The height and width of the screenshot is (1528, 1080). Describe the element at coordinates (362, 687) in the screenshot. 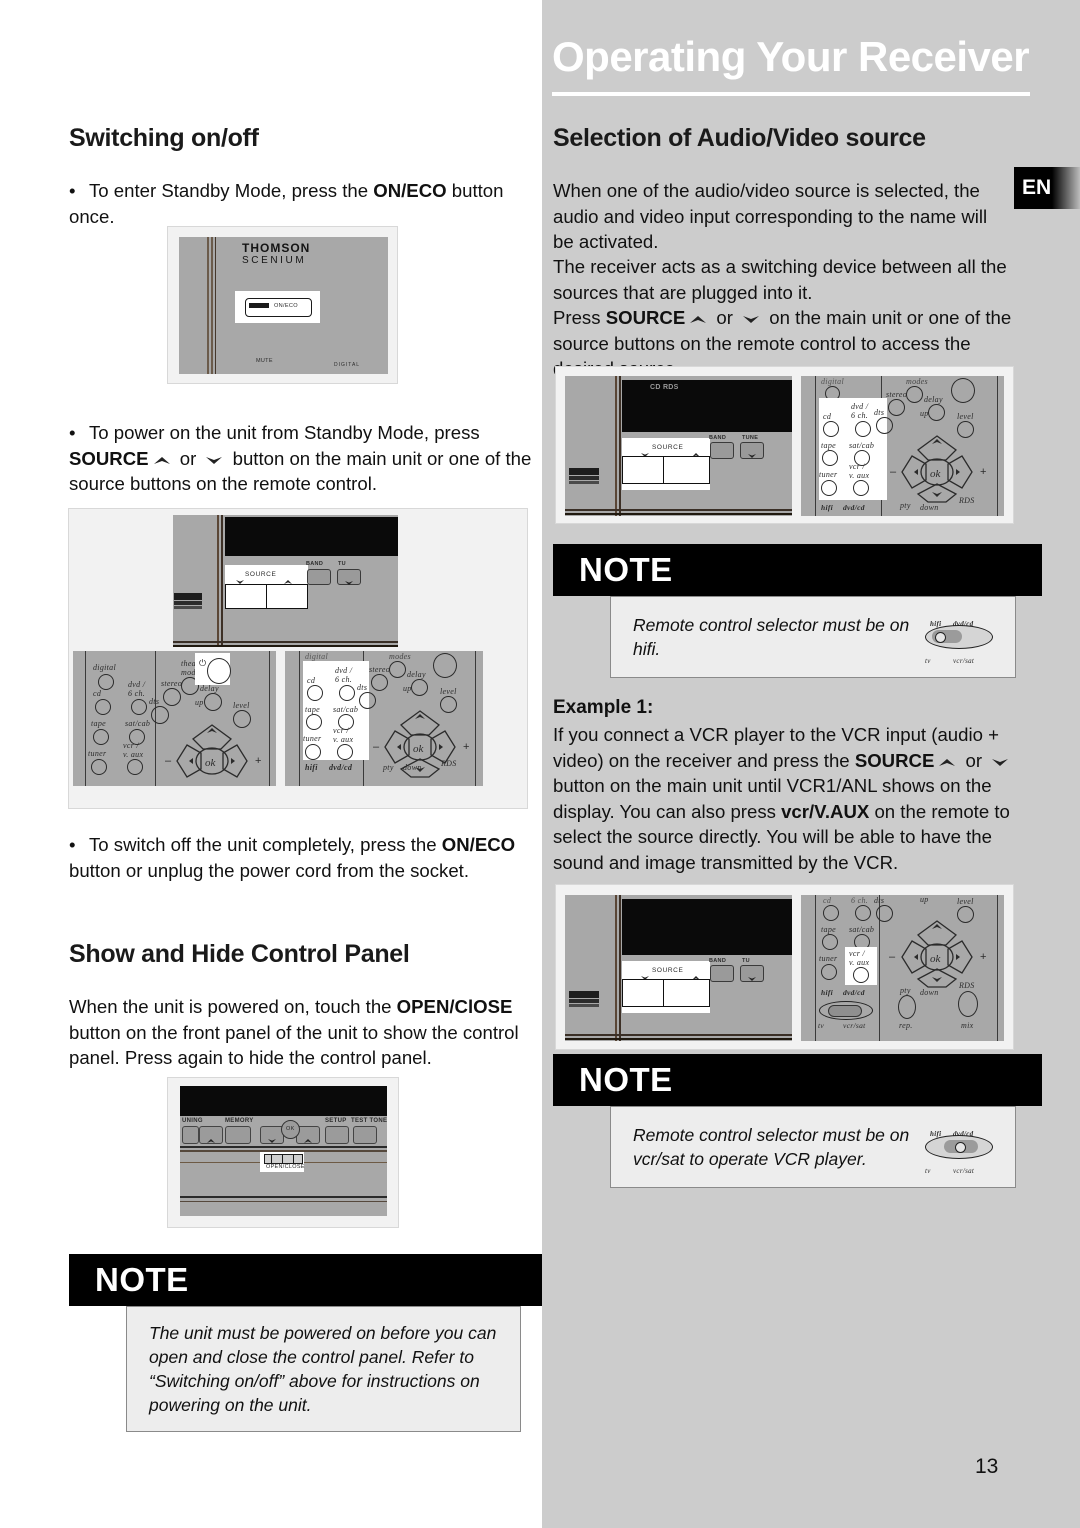

I see `remote-key-dts: dts` at that location.